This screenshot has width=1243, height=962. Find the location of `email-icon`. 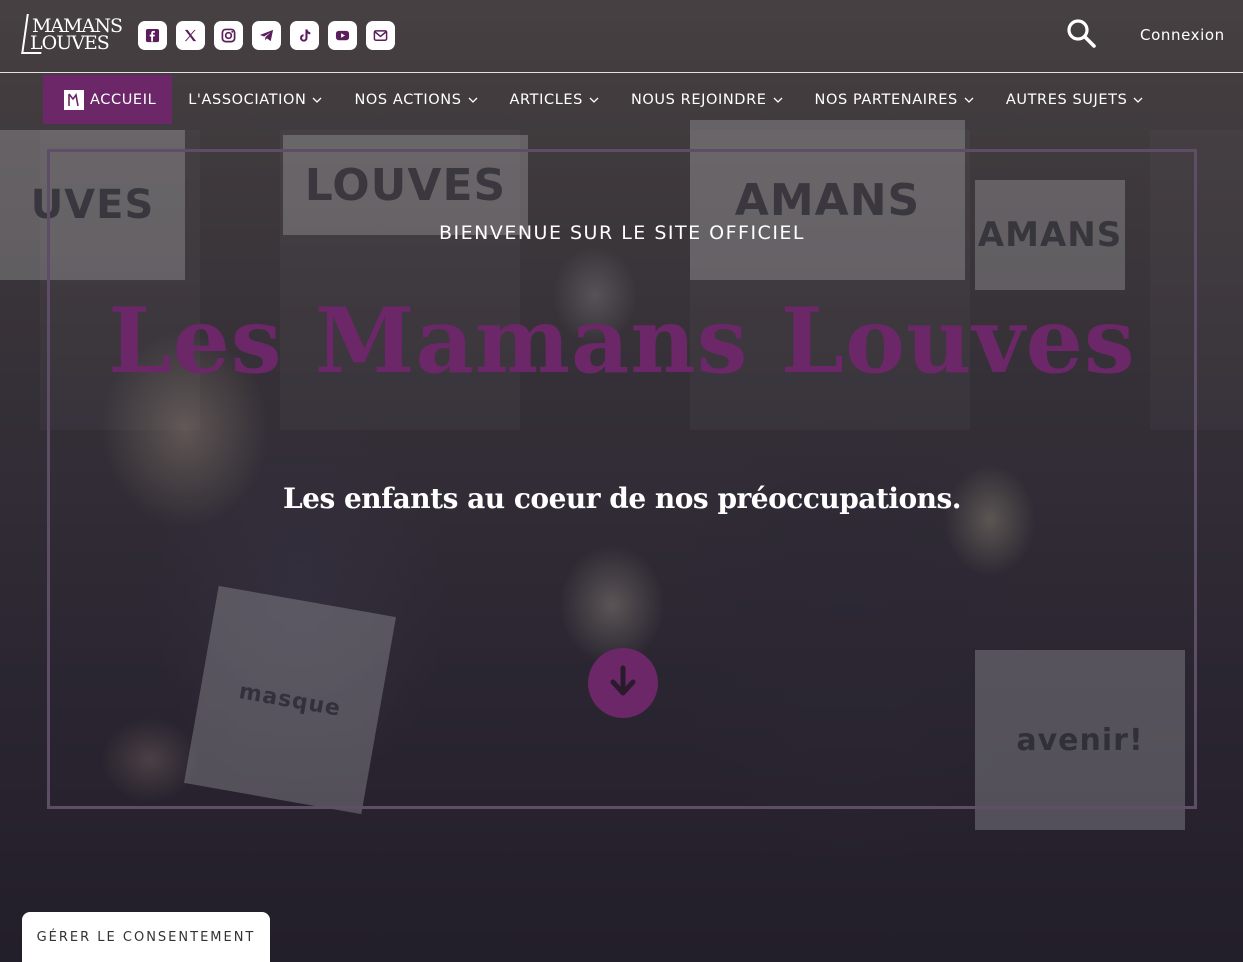

email-icon is located at coordinates (380, 35).